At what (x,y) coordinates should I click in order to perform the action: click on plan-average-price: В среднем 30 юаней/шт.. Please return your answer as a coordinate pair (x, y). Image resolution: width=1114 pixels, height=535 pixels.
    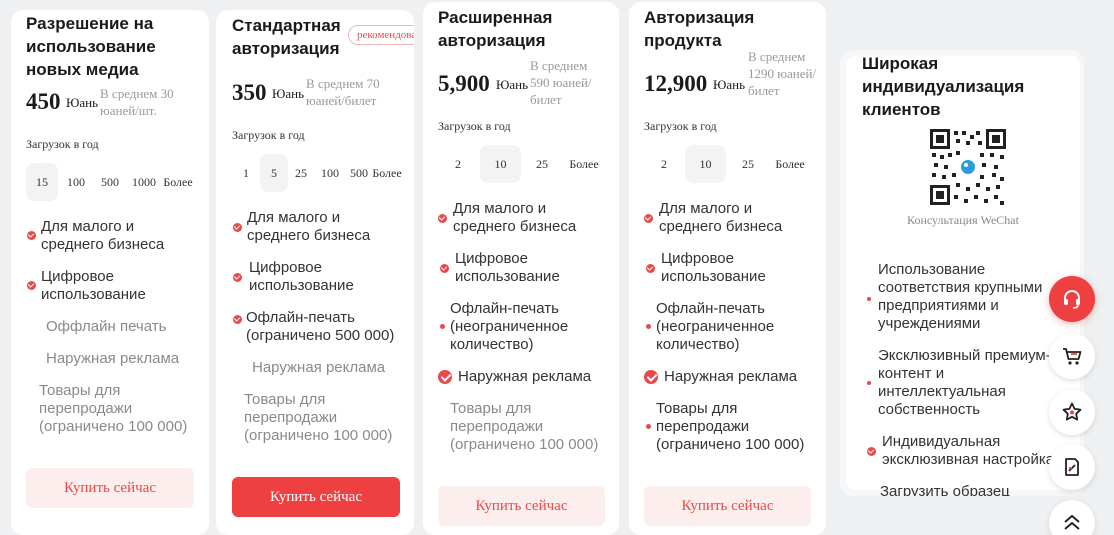
    Looking at the image, I should click on (137, 102).